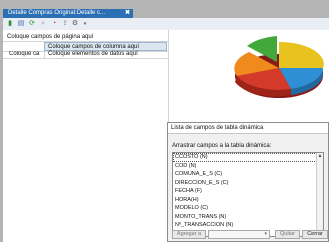 This screenshot has width=329, height=242. Describe the element at coordinates (85, 24) in the screenshot. I see `dropdown-icon: ▾` at that location.